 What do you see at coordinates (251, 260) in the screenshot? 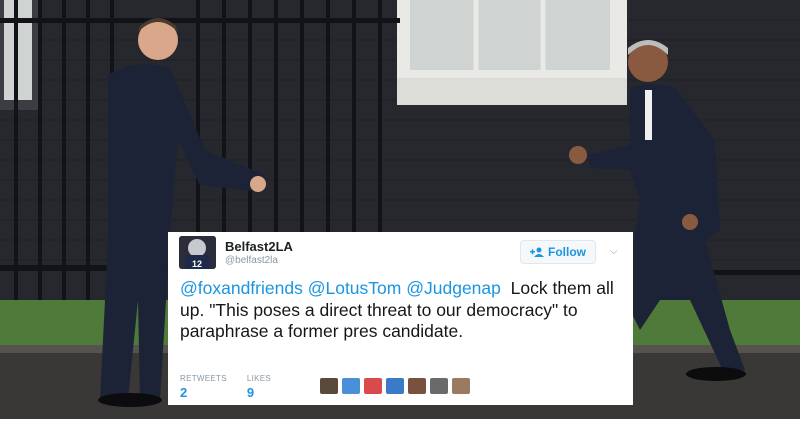
I see `user-handle: @belfast2la` at bounding box center [251, 260].